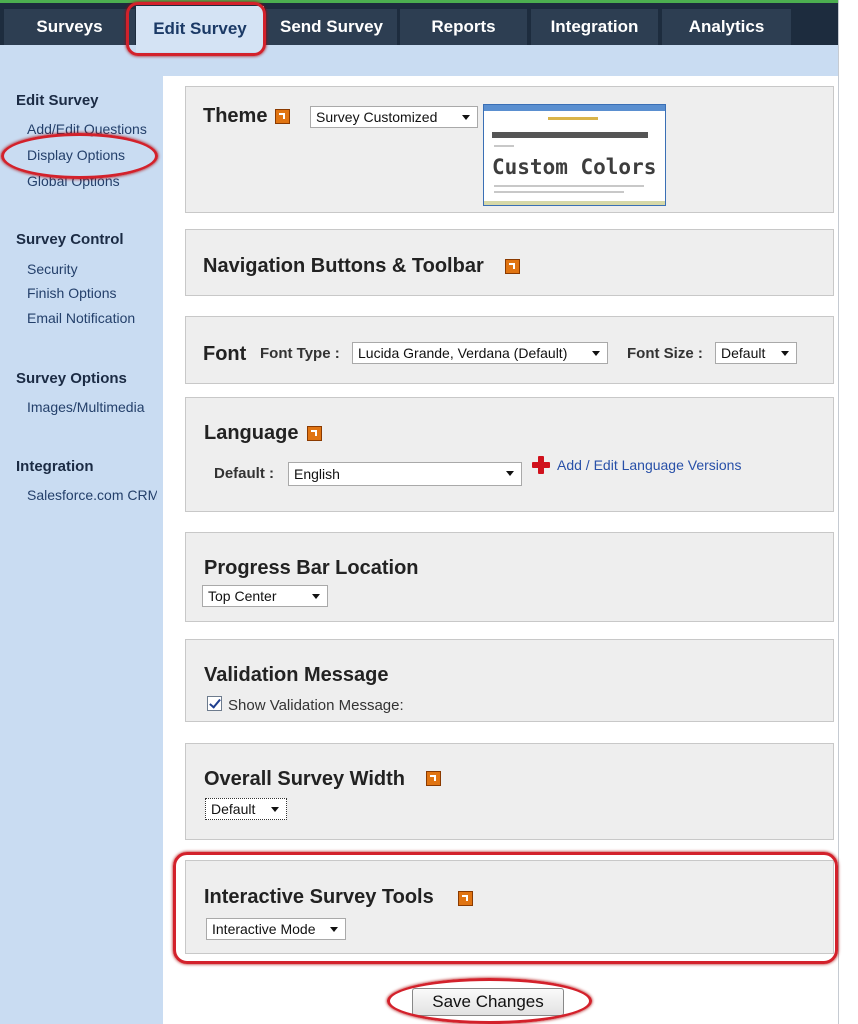  What do you see at coordinates (71, 378) in the screenshot?
I see `sidebar-heading-survey-options: Survey Options` at bounding box center [71, 378].